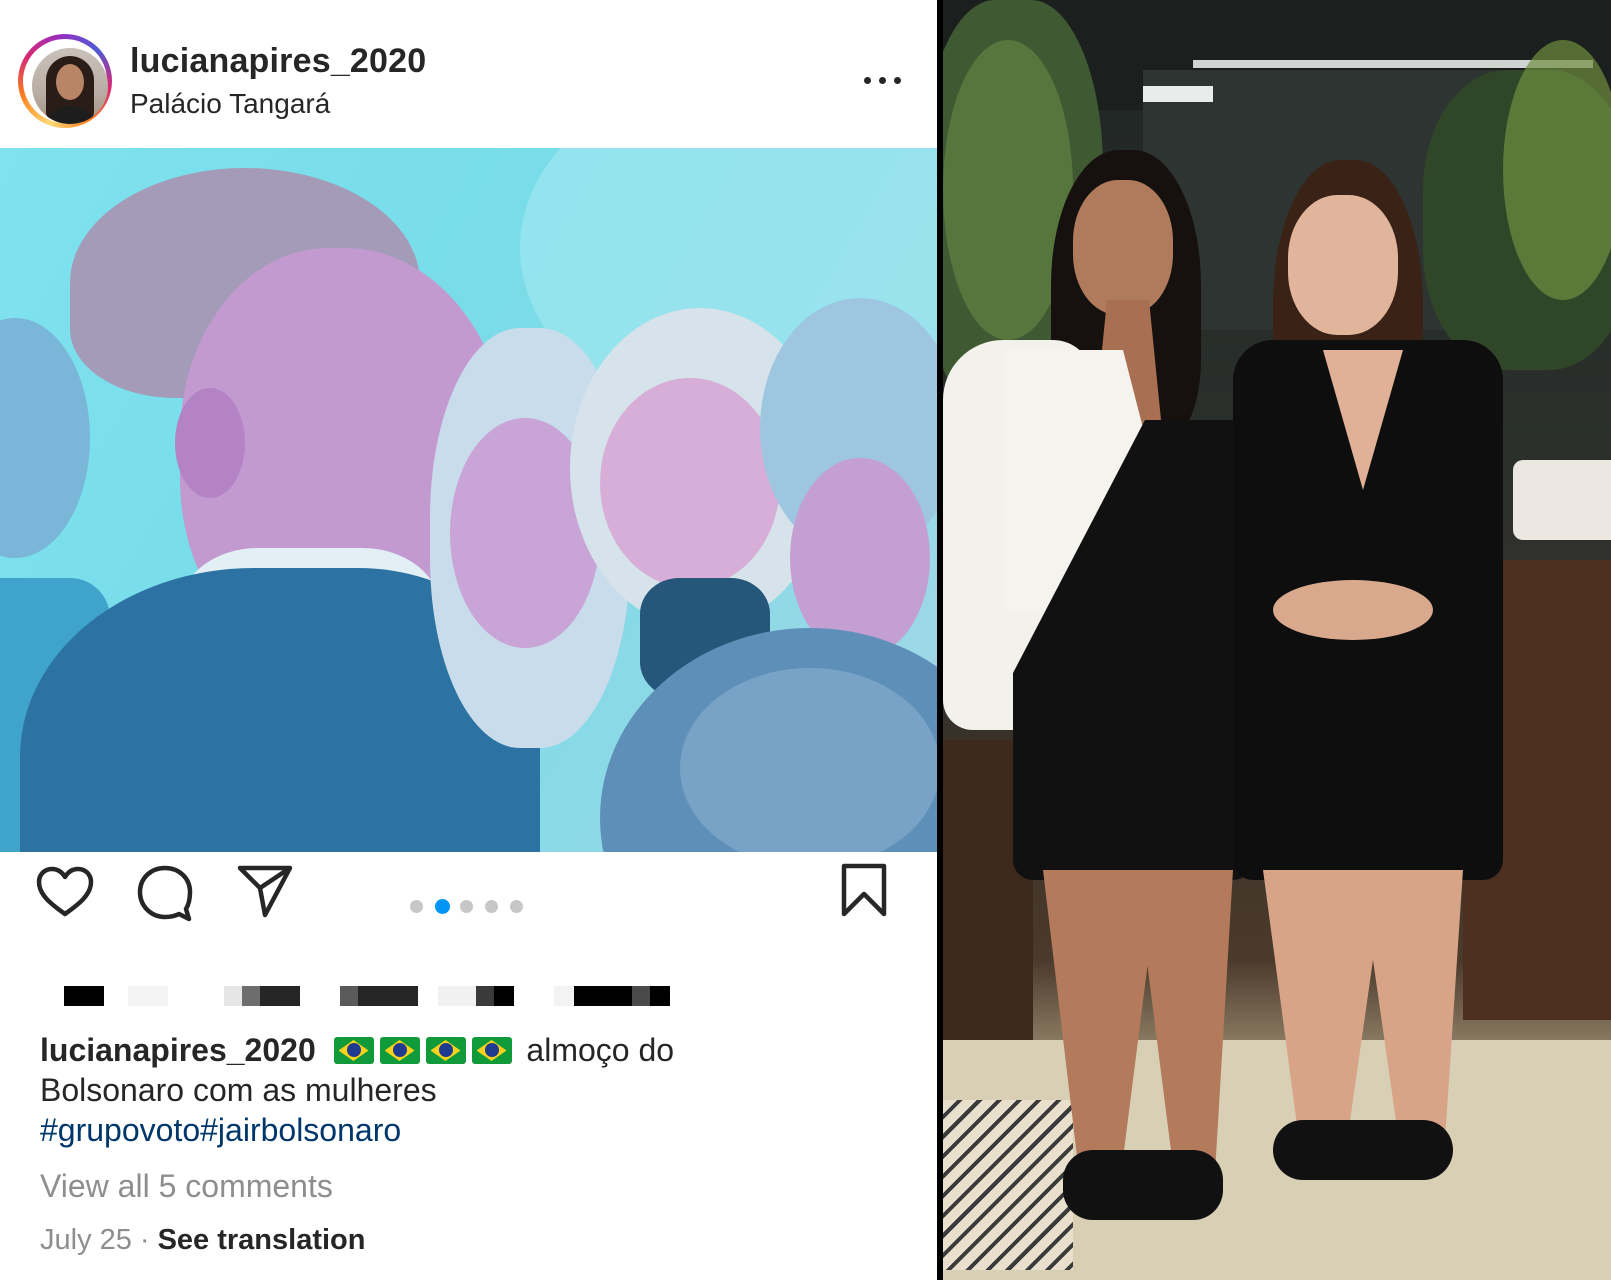 This screenshot has height=1280, width=1611. I want to click on avatar-gap, so click(65, 81).